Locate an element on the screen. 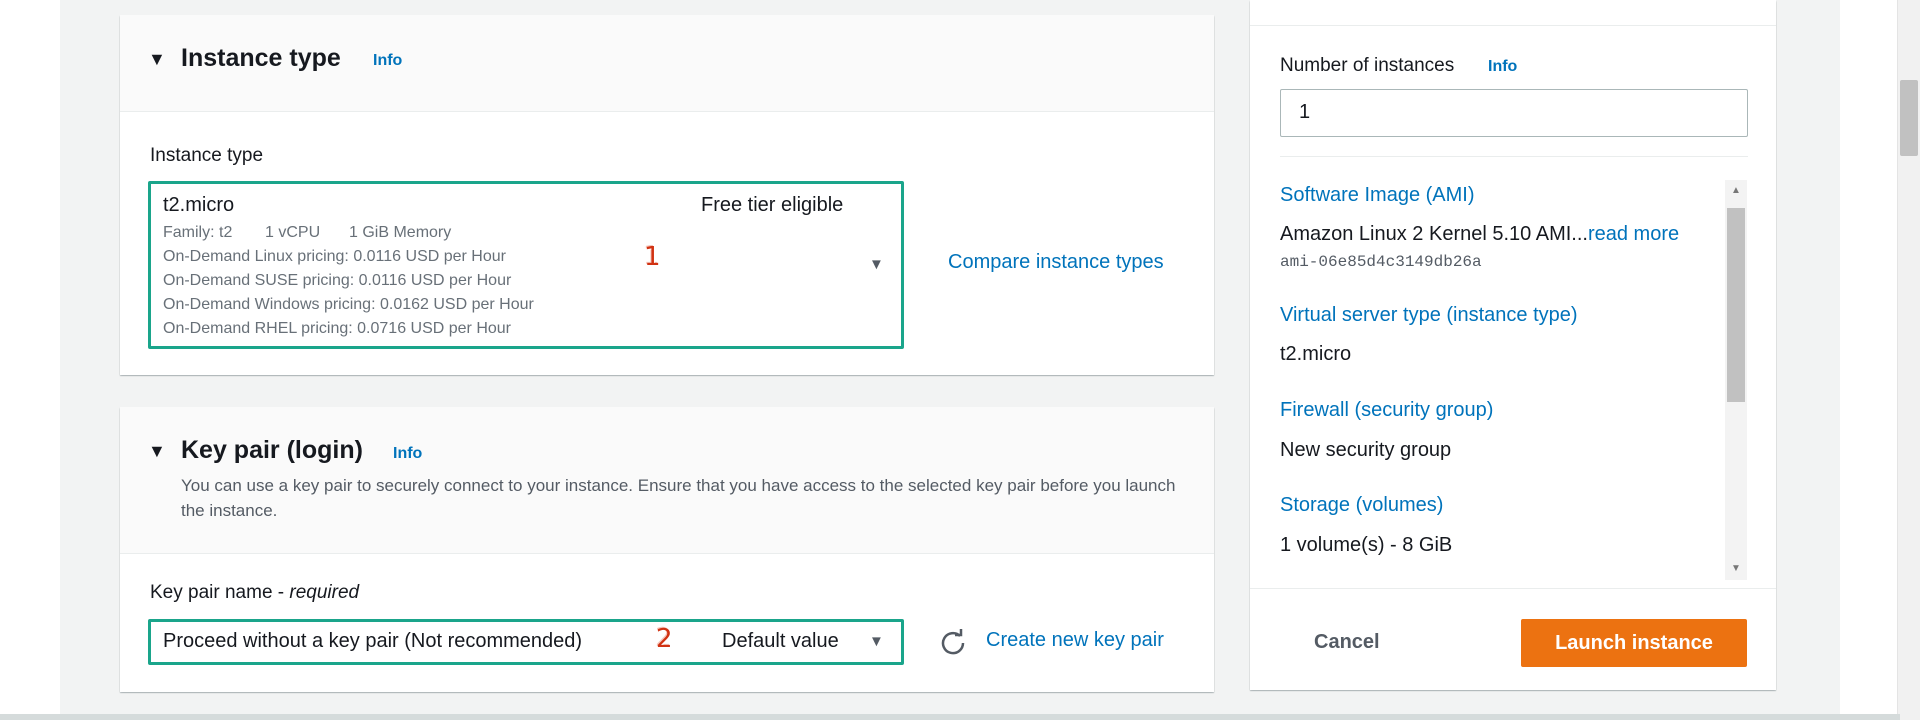  instance-type-field-label: Instance type is located at coordinates (207, 155).